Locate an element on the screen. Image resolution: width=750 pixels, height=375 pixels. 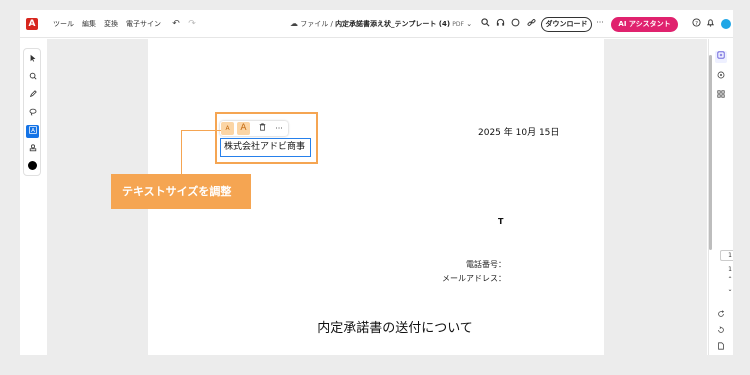
email-label: メールアドレス： is located at coordinates (474, 278).